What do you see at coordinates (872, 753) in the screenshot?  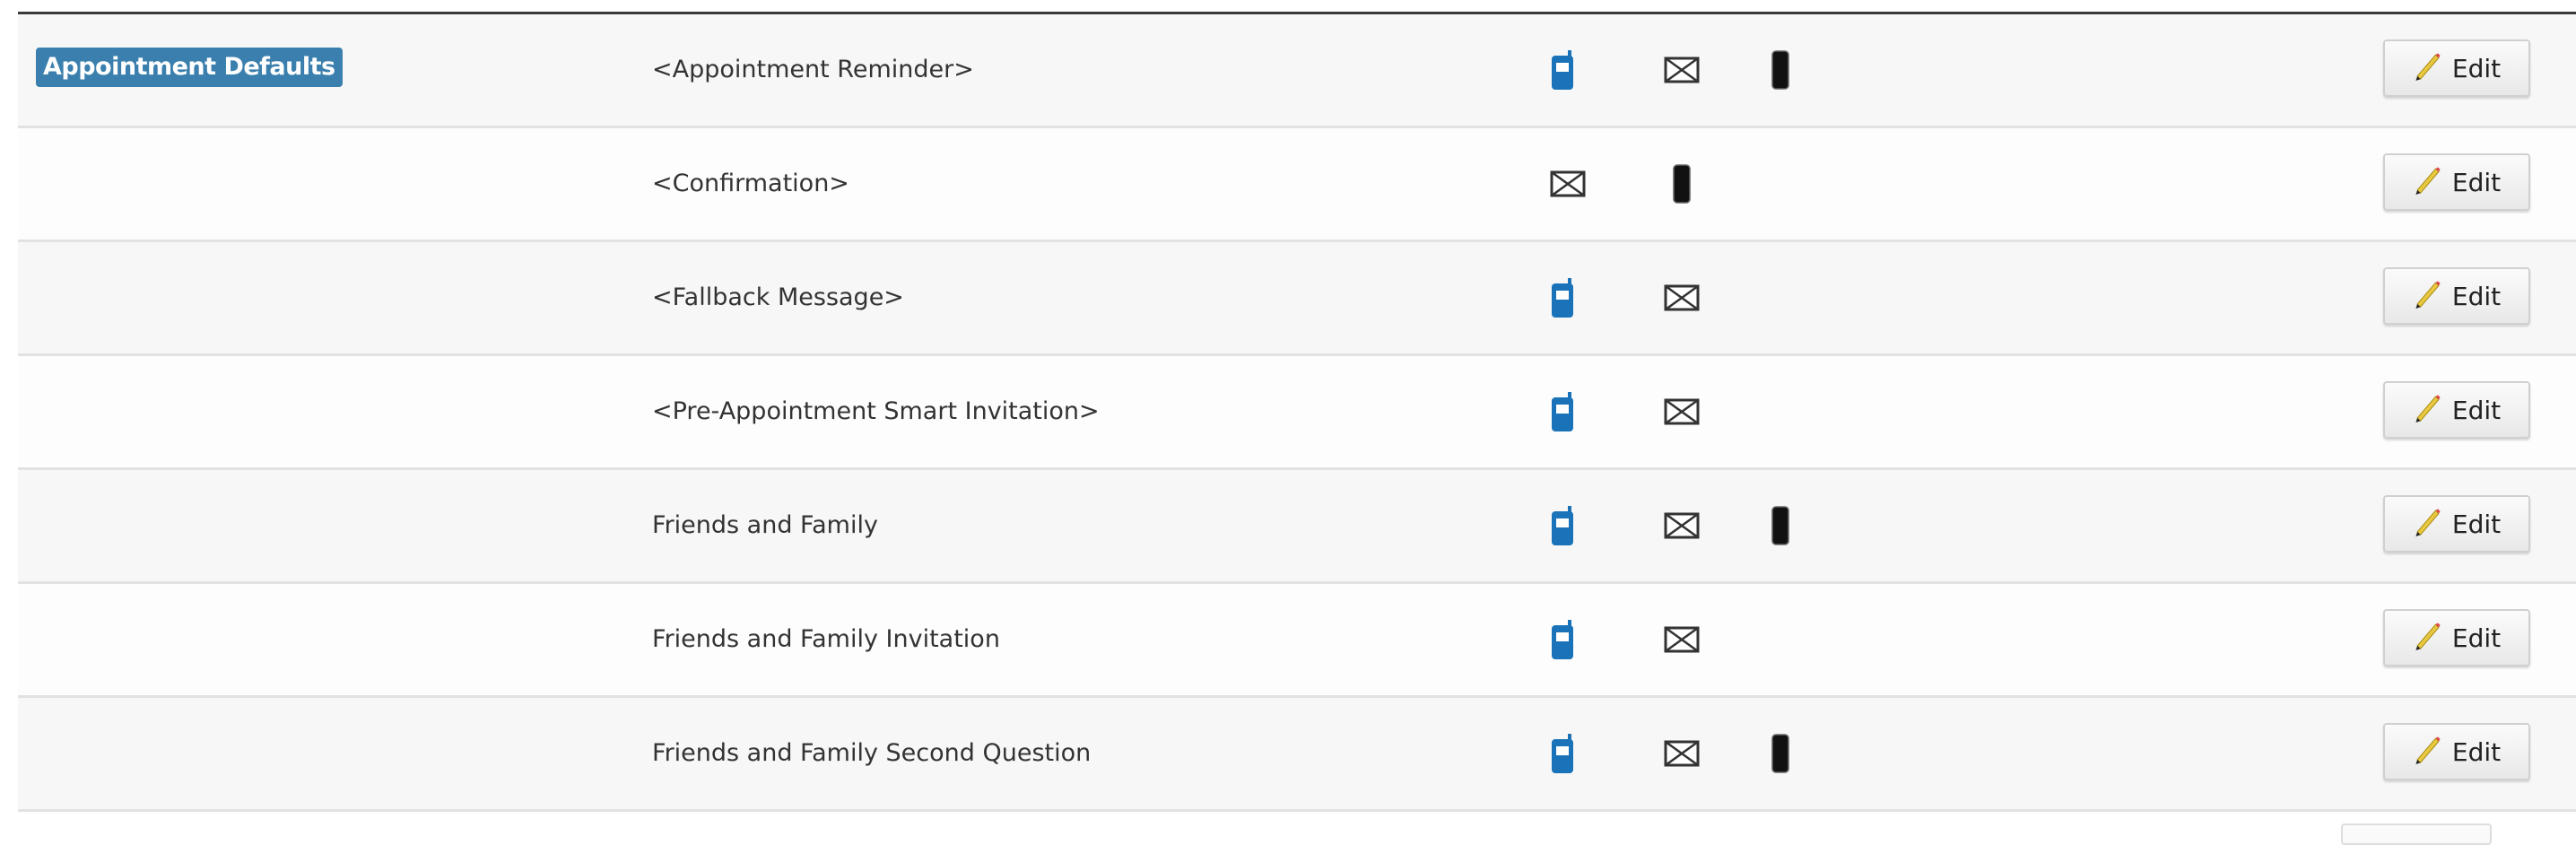 I see `template-name: Friends and Family Second Question` at bounding box center [872, 753].